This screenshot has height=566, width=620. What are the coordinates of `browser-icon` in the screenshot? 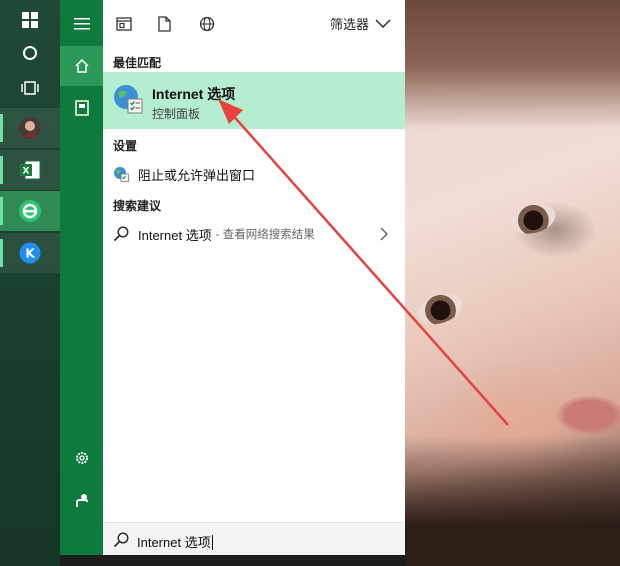 It's located at (30, 211).